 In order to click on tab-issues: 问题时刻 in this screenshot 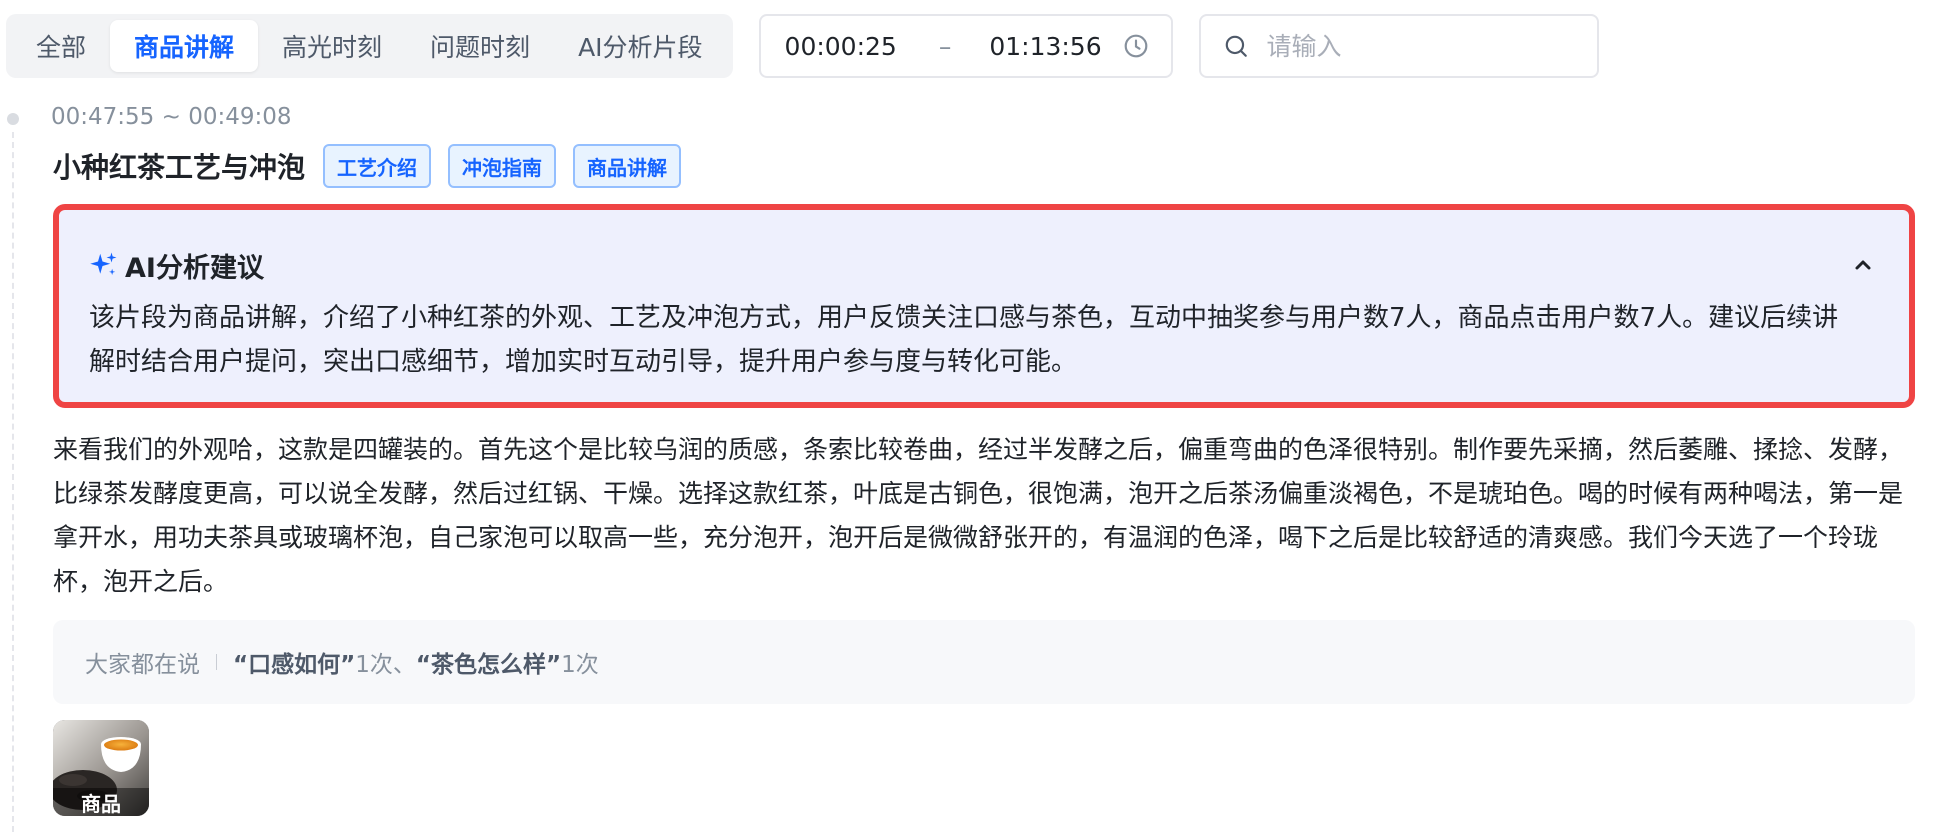, I will do `click(480, 46)`.